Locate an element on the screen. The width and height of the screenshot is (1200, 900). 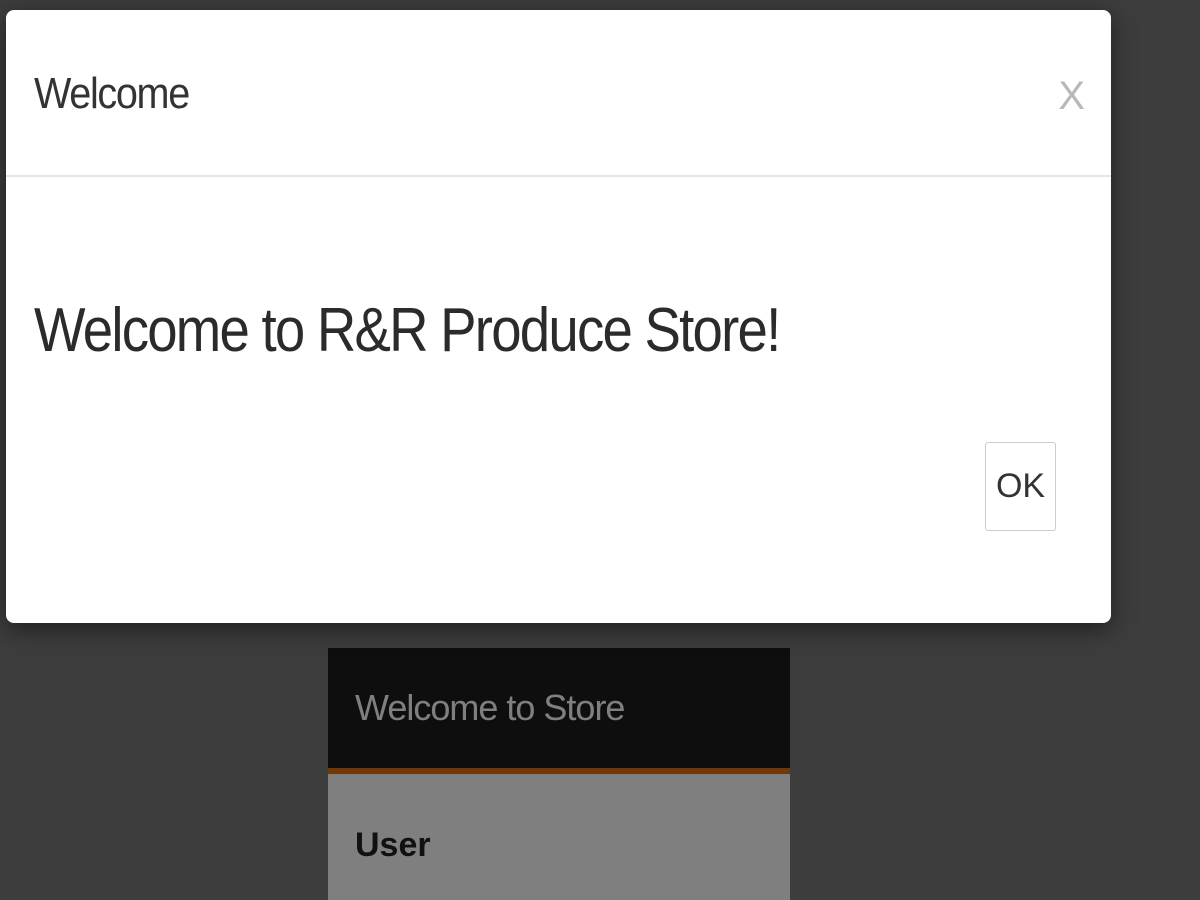
modal-message: Welcome to R&R Produce Store! is located at coordinates (407, 330).